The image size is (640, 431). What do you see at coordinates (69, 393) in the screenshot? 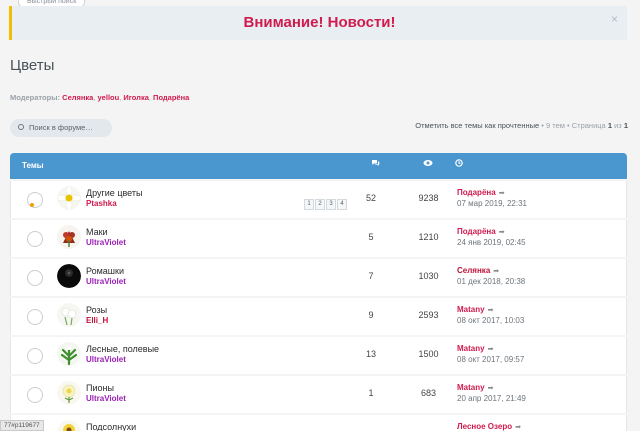
I see `peony-icon` at bounding box center [69, 393].